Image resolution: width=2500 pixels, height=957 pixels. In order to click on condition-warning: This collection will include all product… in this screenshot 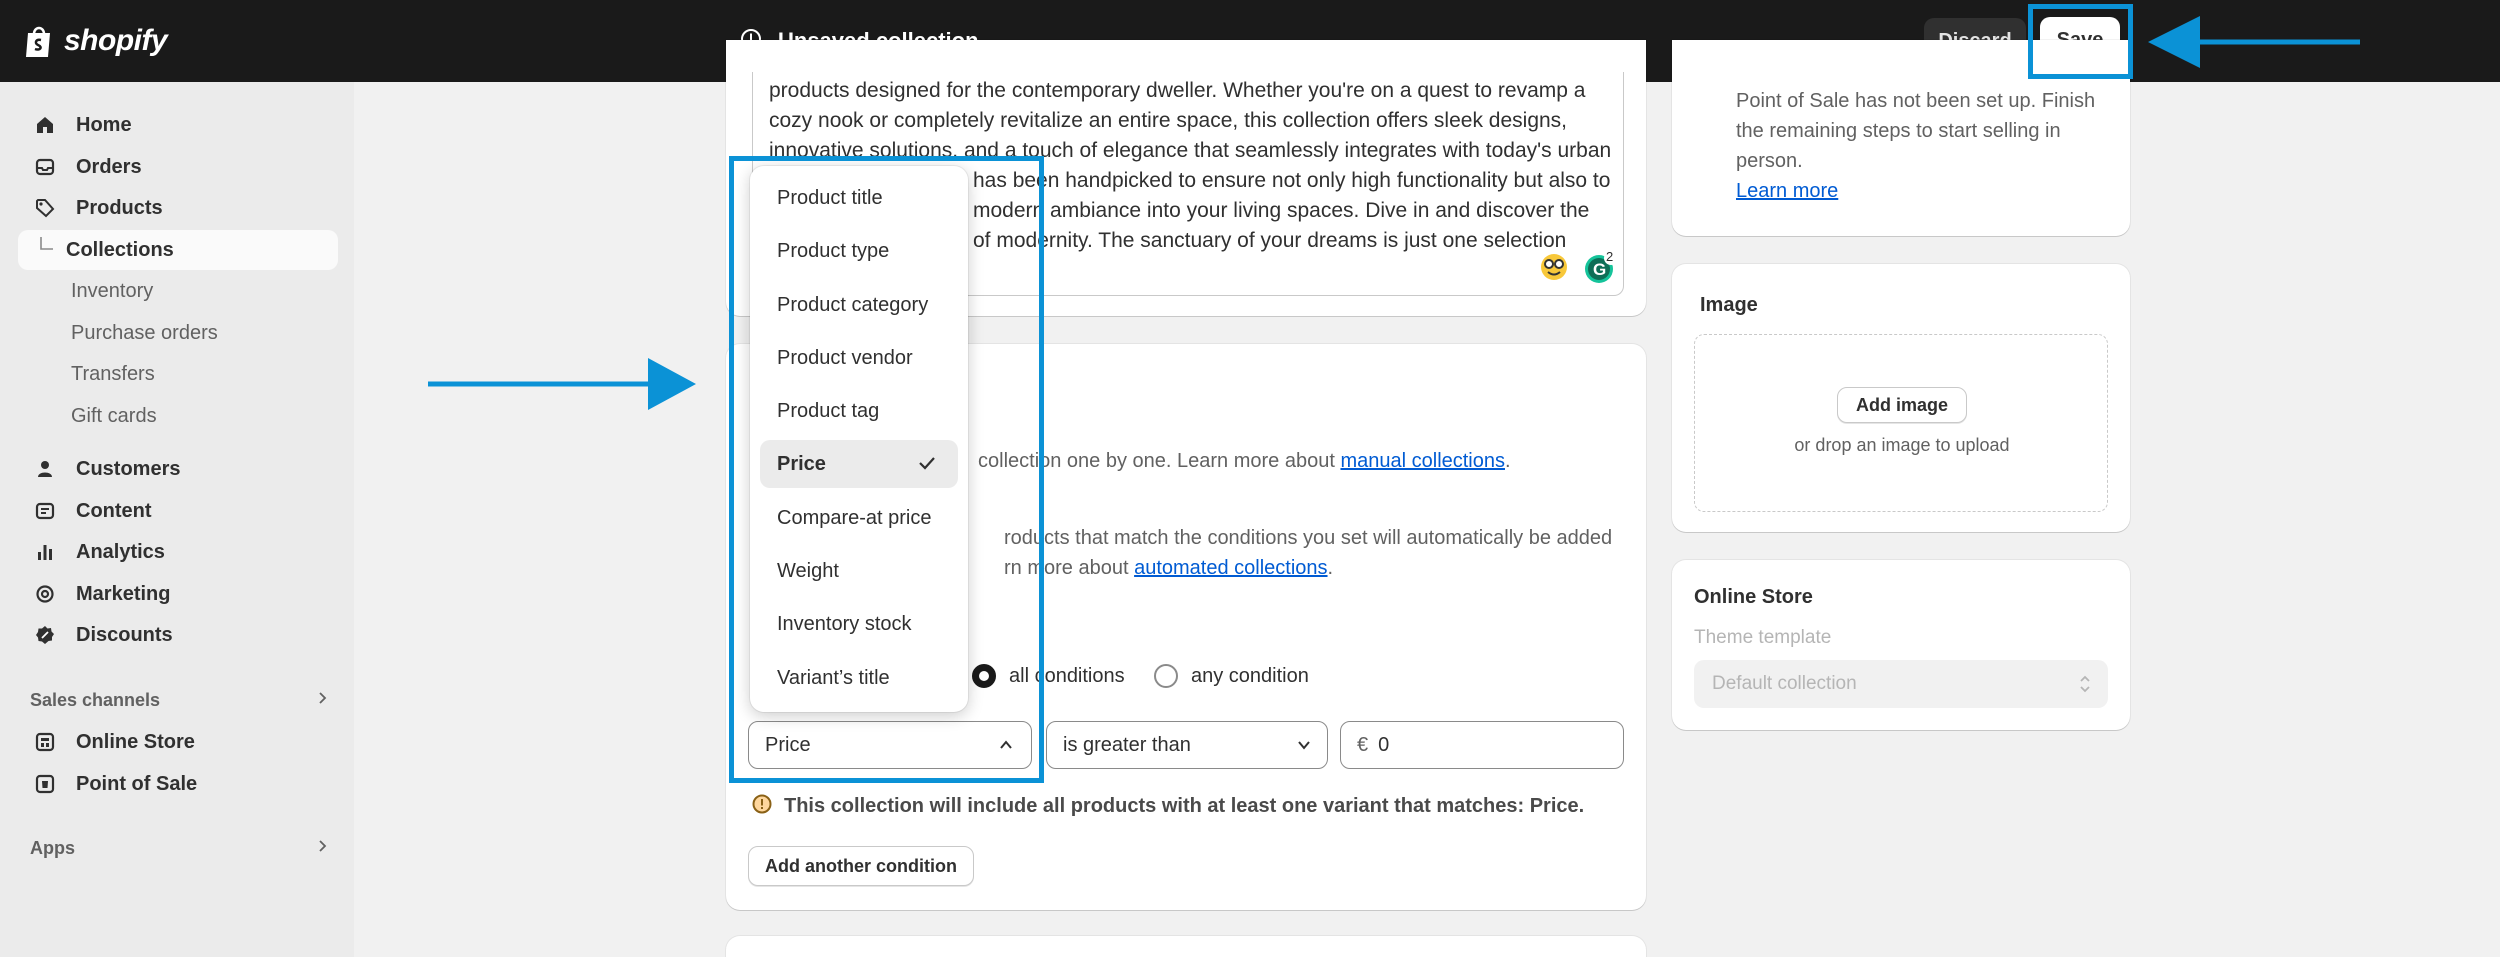, I will do `click(1168, 806)`.